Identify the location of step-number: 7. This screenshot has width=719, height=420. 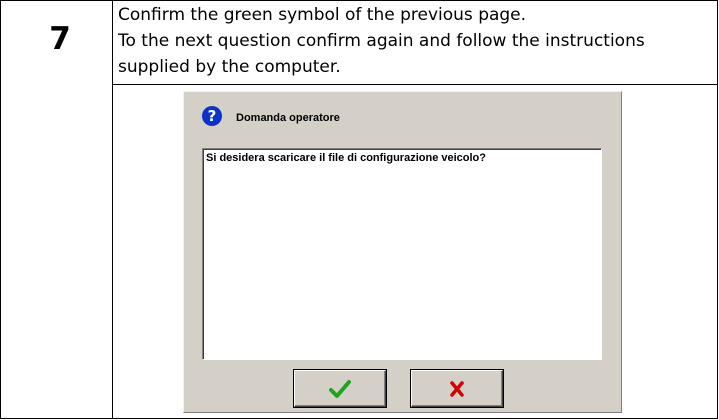
(60, 39).